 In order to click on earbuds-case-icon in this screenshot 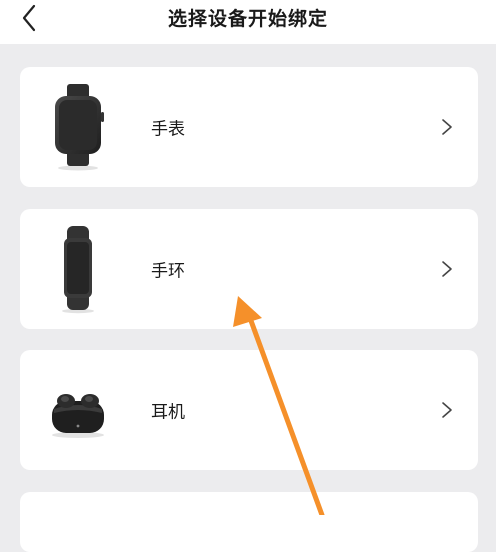, I will do `click(78, 416)`.